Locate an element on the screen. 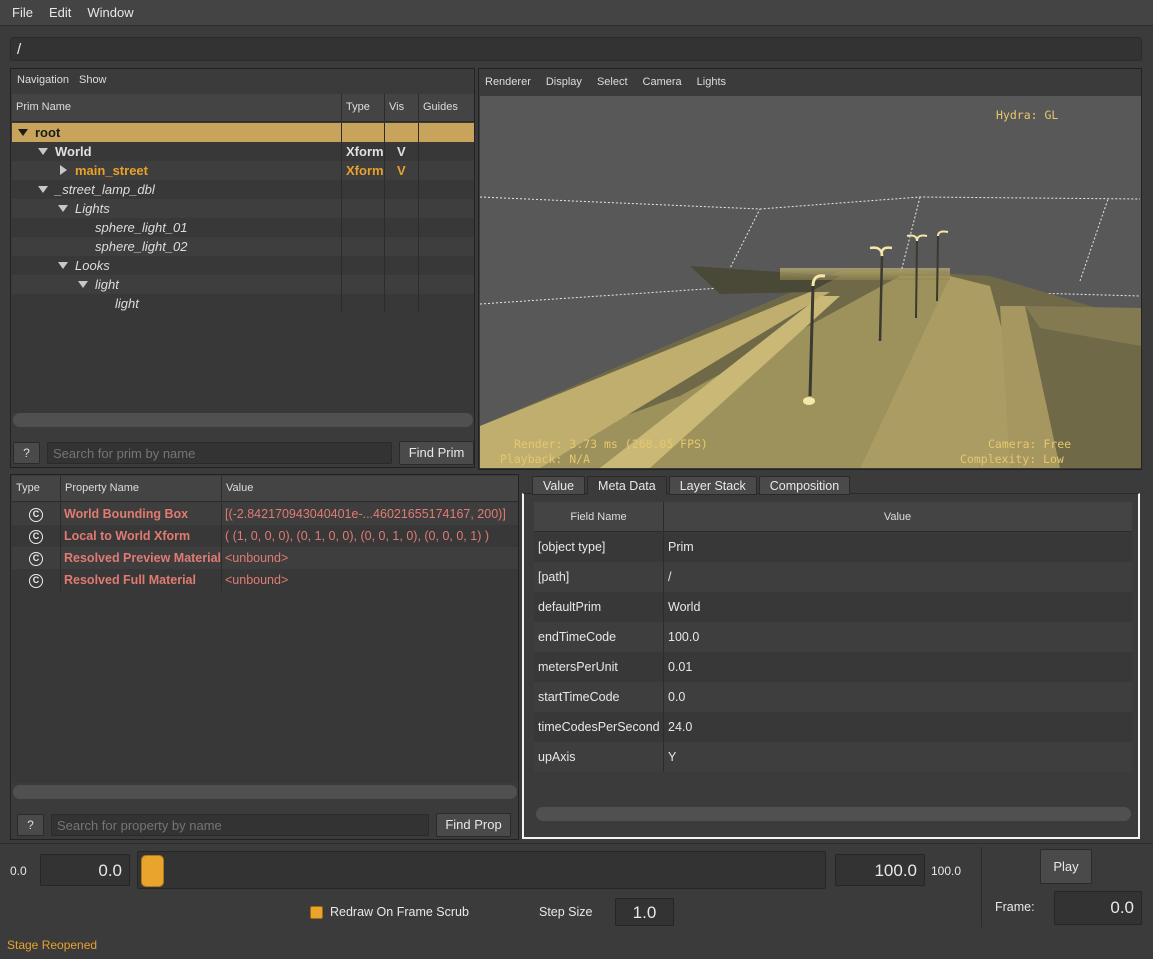  metadata-header: Field Name Value is located at coordinates (833, 517).